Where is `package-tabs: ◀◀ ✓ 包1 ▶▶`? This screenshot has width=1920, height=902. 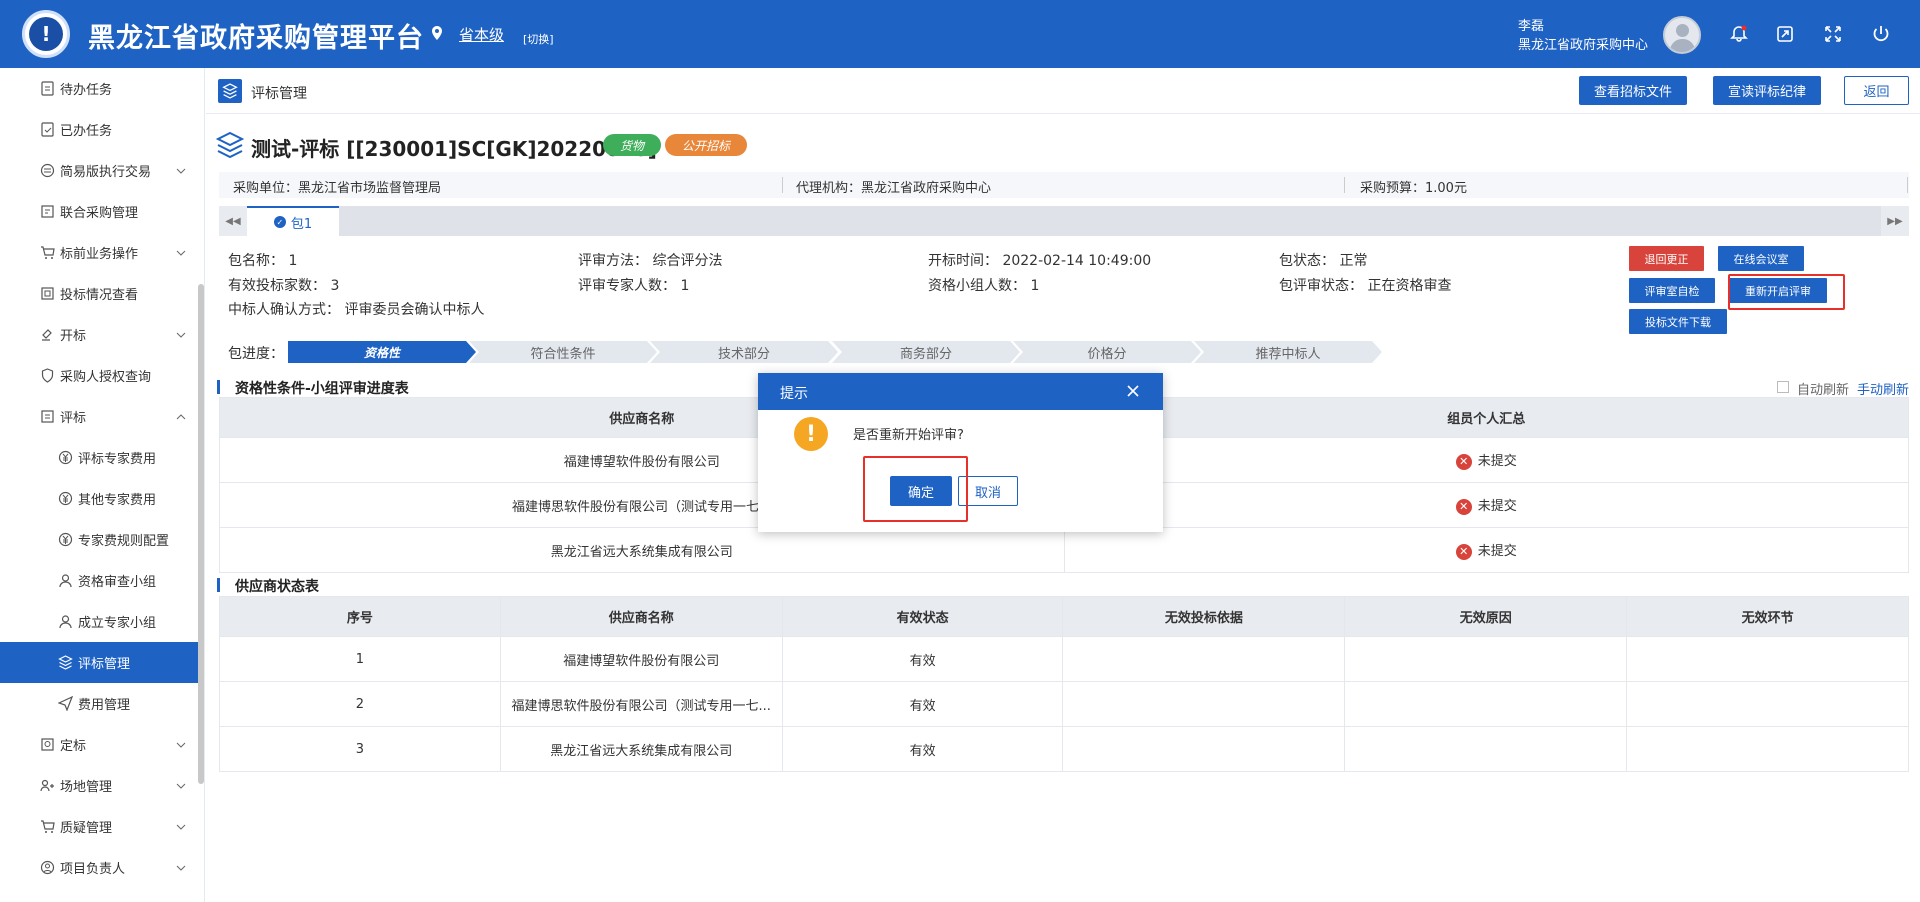 package-tabs: ◀◀ ✓ 包1 ▶▶ is located at coordinates (1064, 221).